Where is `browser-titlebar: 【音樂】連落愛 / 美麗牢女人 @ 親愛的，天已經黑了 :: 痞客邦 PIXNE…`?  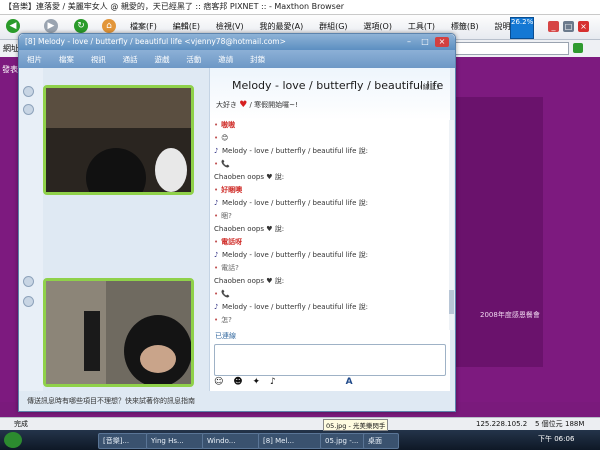 browser-titlebar: 【音樂】連落愛 / 美麗牢女人 @ 親愛的，天已經黑了 :: 痞客邦 PIXNE… is located at coordinates (300, 7).